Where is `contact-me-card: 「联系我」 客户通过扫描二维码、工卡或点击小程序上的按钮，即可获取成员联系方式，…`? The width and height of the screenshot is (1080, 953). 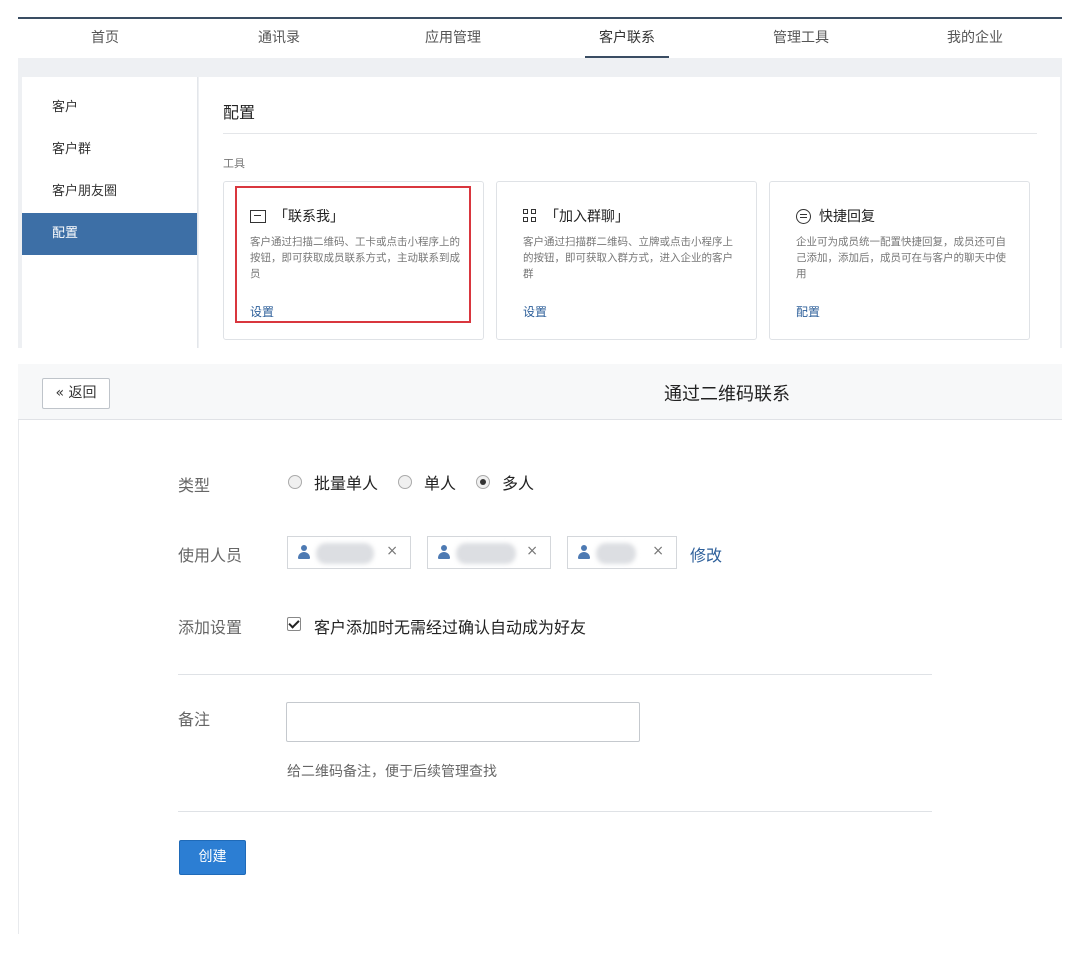
contact-me-card: 「联系我」 客户通过扫描二维码、工卡或点击小程序上的按钮，即可获取成员联系方式，… is located at coordinates (353, 260).